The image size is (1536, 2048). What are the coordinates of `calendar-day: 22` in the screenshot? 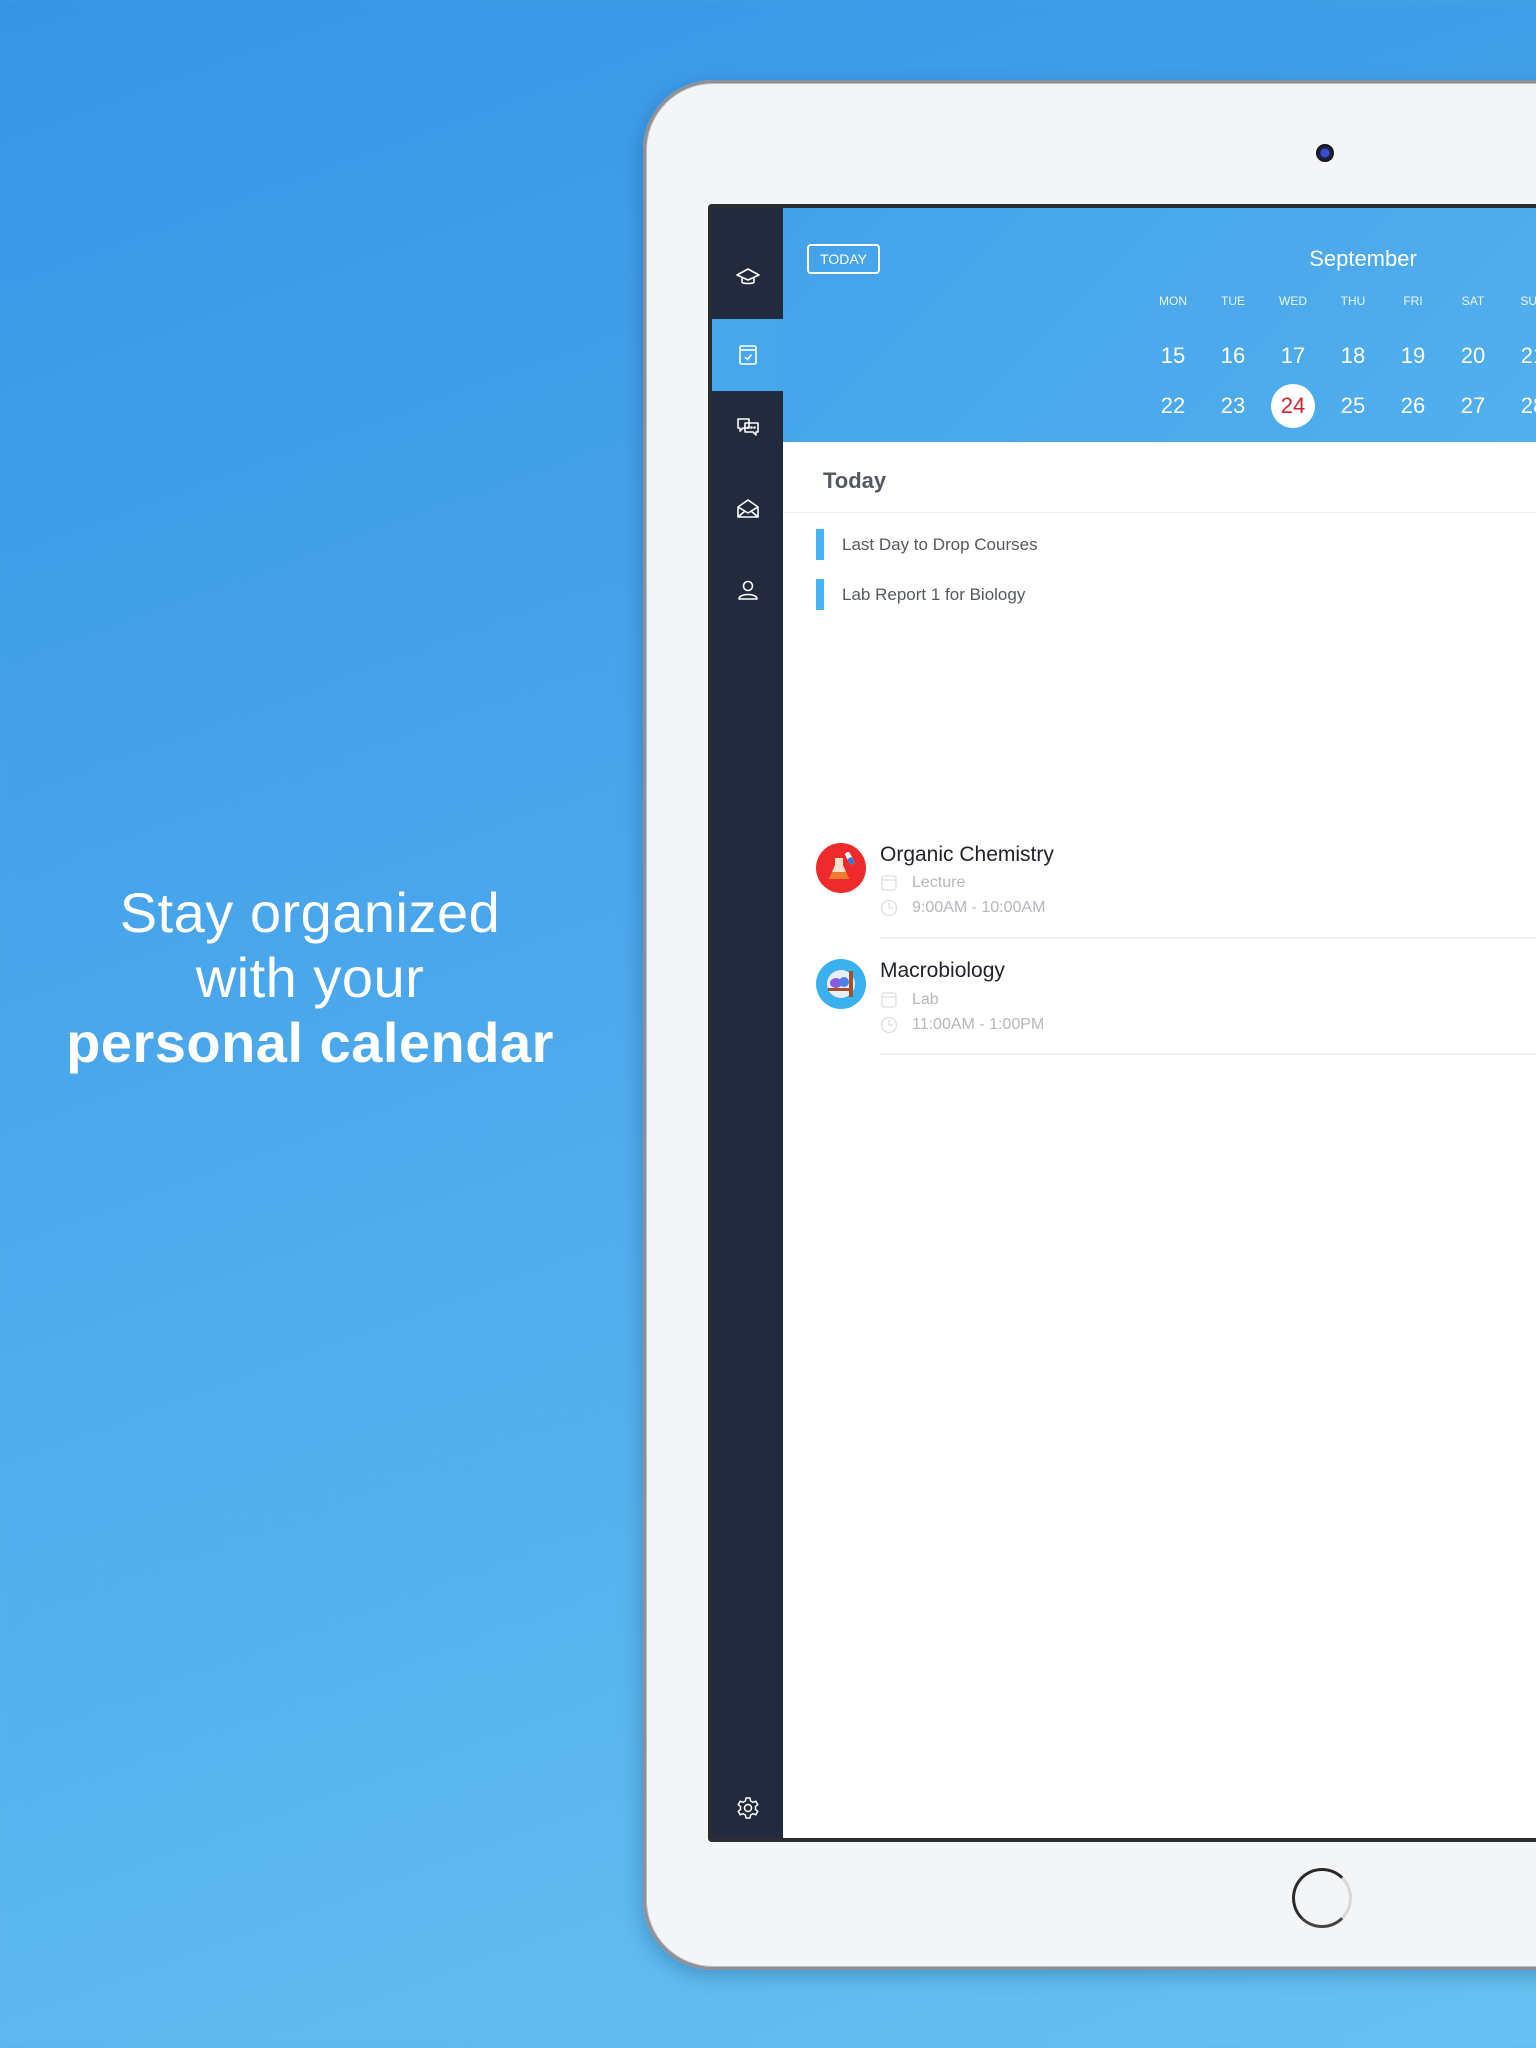 It's located at (1173, 406).